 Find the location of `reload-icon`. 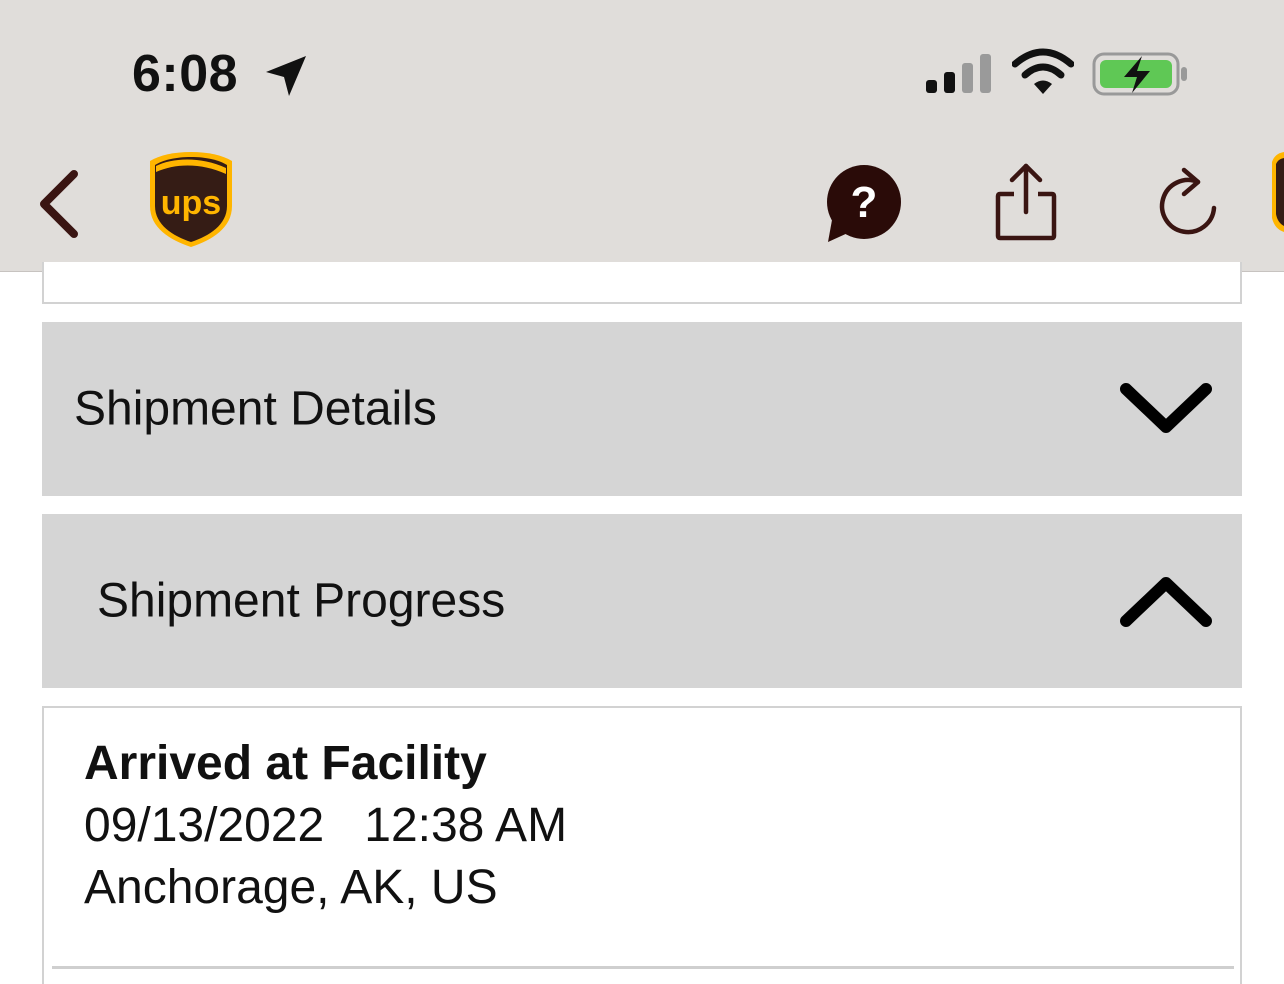

reload-icon is located at coordinates (1188, 202).